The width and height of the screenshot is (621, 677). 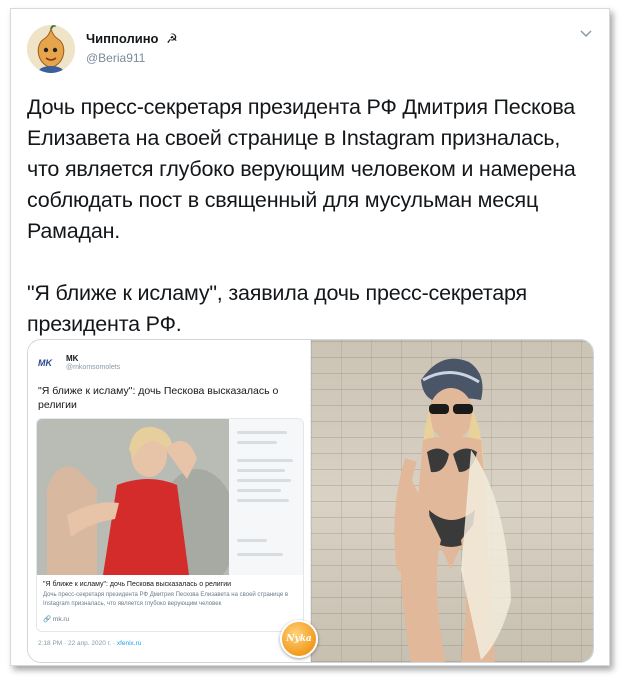 I want to click on link-icon: 🔗, so click(x=47, y=619).